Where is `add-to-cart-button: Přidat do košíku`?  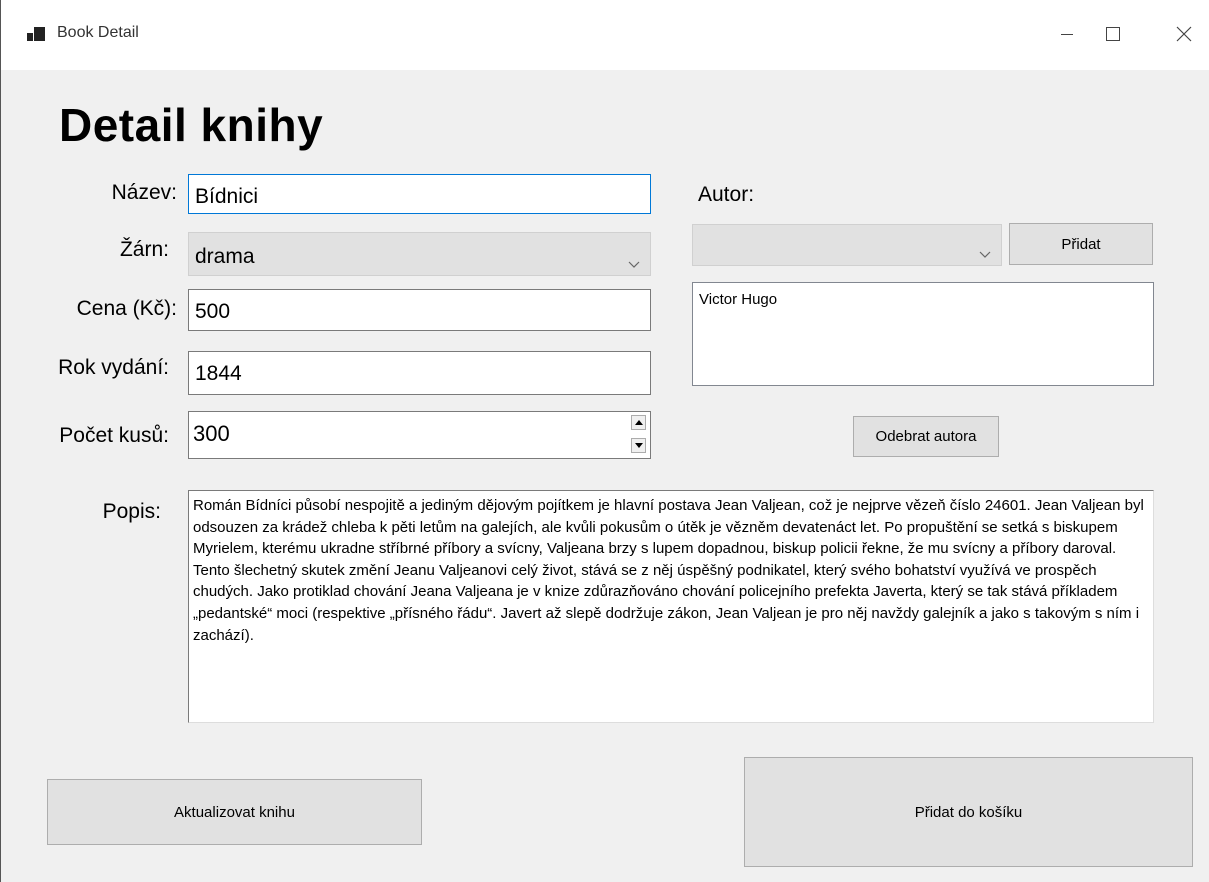
add-to-cart-button: Přidat do košíku is located at coordinates (968, 812).